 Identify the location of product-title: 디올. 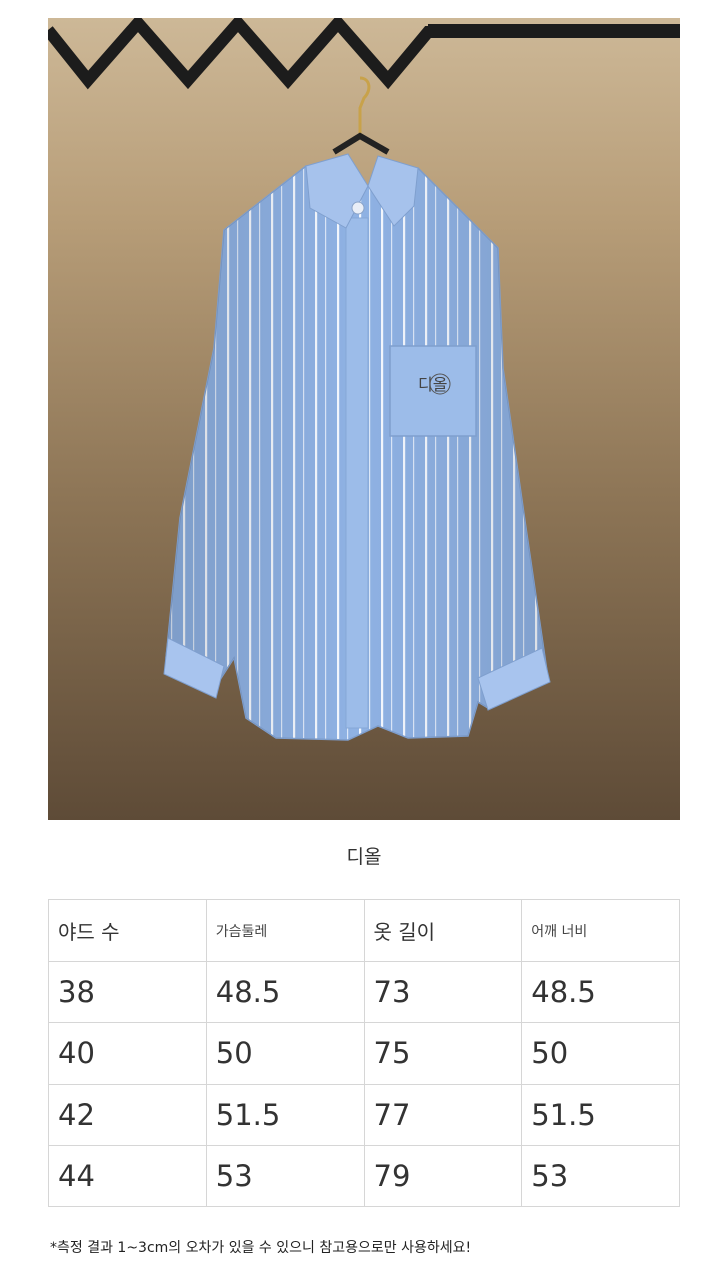
(364, 857).